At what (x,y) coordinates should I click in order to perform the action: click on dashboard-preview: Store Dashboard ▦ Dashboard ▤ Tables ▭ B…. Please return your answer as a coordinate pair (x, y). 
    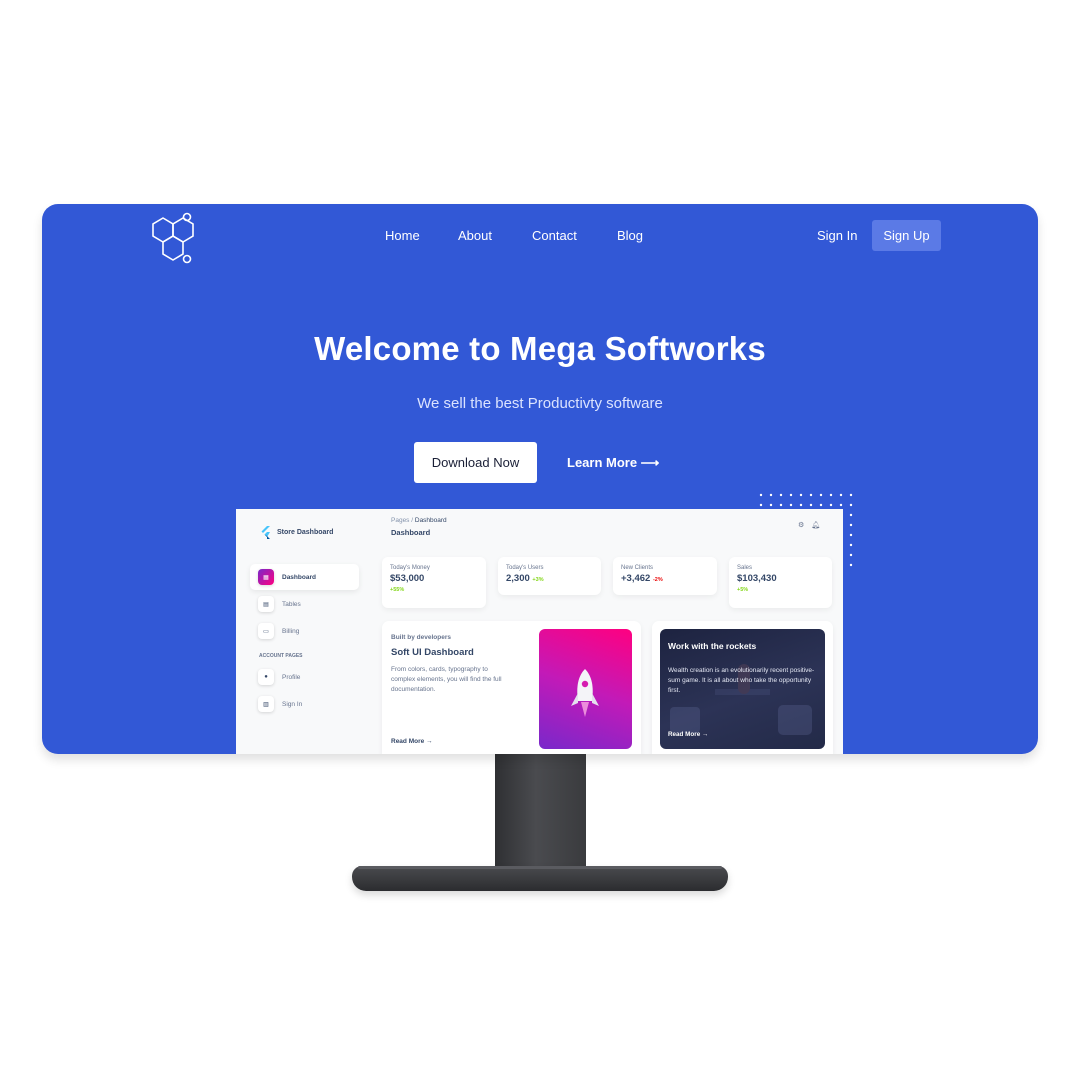
    Looking at the image, I should click on (539, 631).